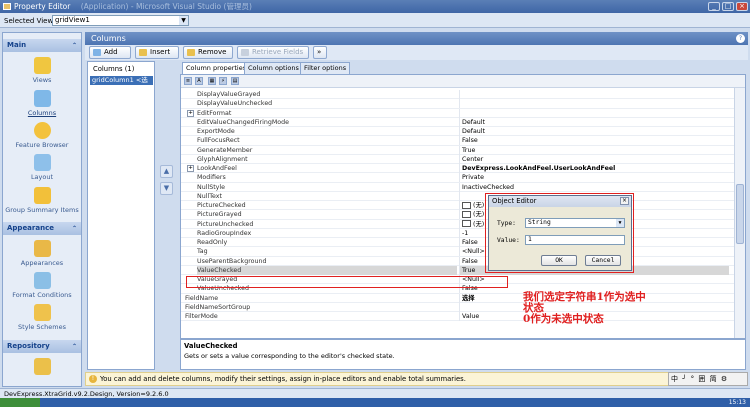 Image resolution: width=750 pixels, height=407 pixels. Describe the element at coordinates (416, 52) in the screenshot. I see `columns-toolbar: Add Insert Remove Retrieve Fields »` at that location.